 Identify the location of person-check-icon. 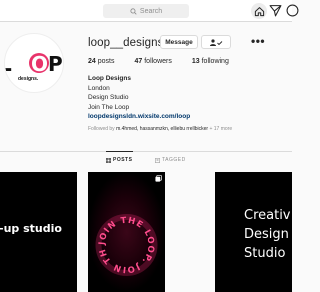
(216, 42).